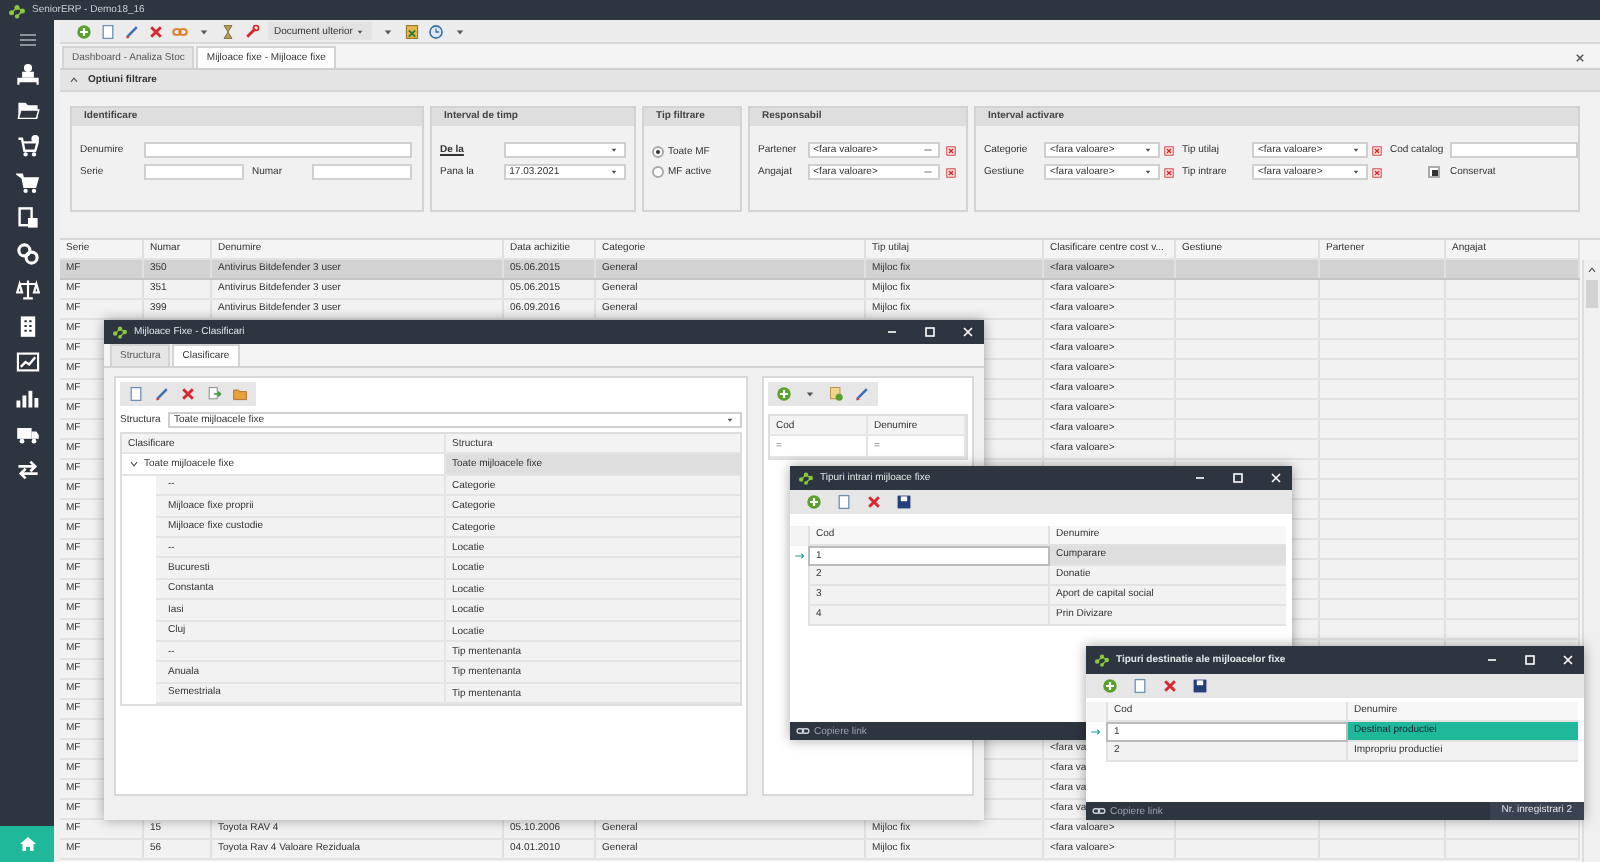 Image resolution: width=1600 pixels, height=862 pixels. Describe the element at coordinates (27, 74) in the screenshot. I see `org-chart-icon` at that location.